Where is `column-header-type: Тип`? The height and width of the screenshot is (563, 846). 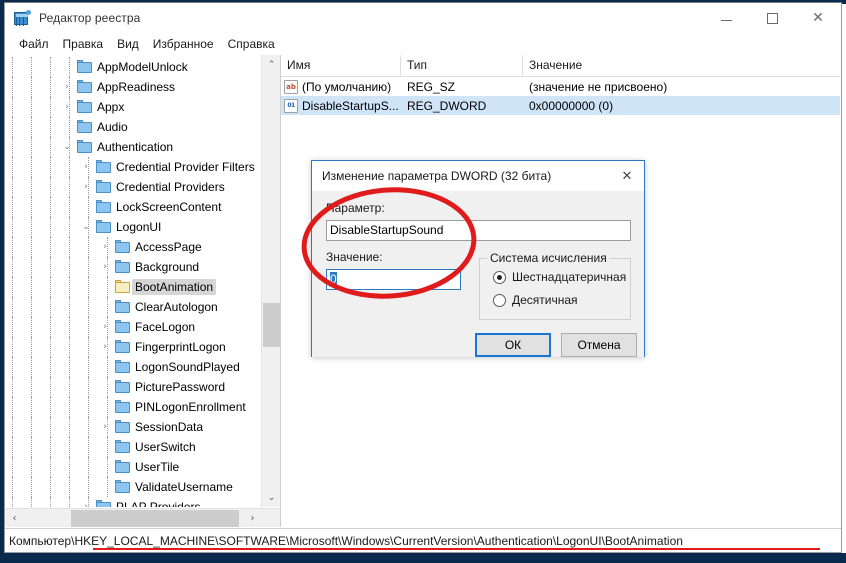 column-header-type: Тип is located at coordinates (462, 66).